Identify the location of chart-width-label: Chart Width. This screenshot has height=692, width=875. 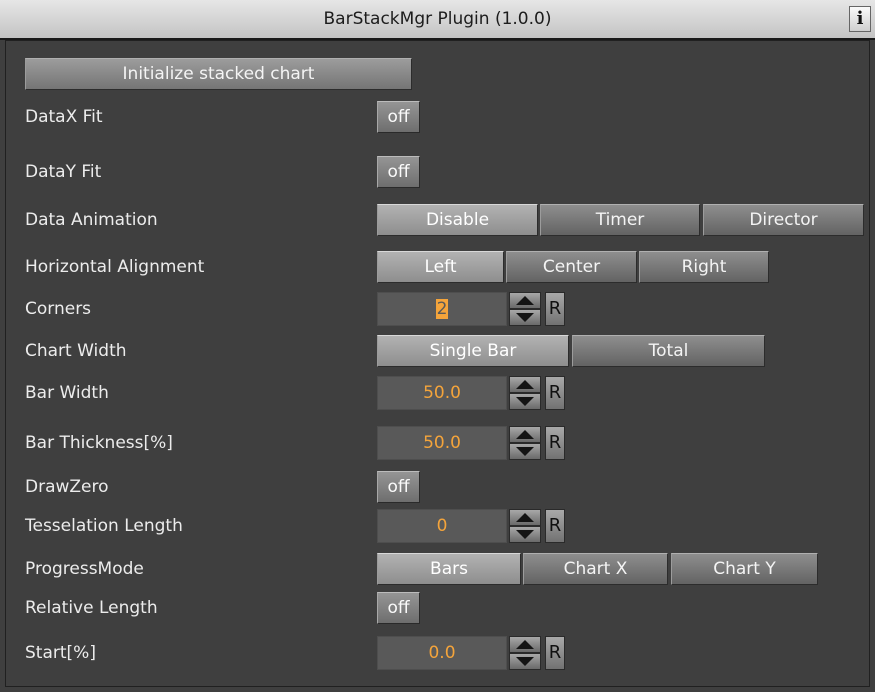
(76, 351).